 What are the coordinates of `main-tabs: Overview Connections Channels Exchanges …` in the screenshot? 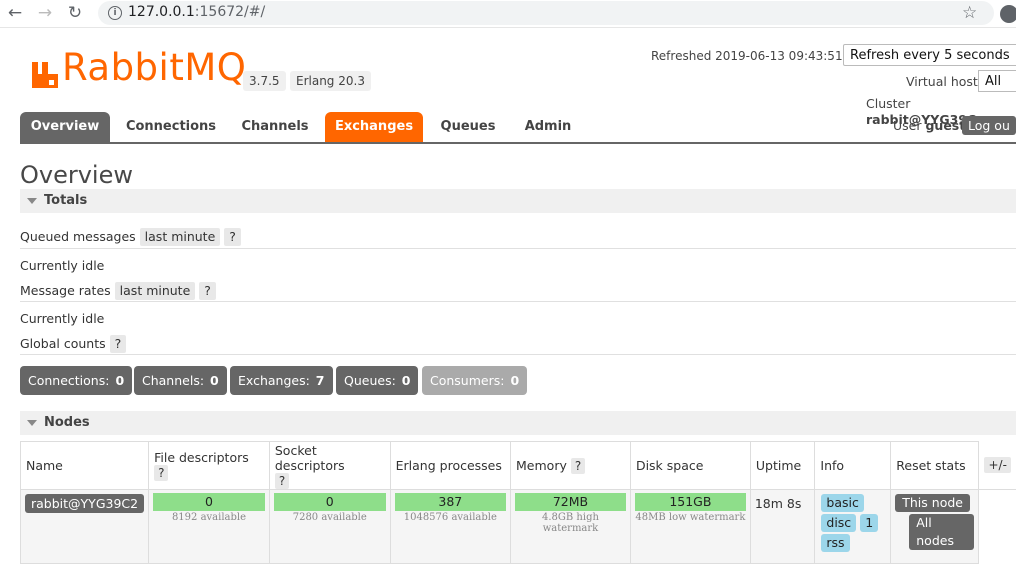 It's located at (518, 128).